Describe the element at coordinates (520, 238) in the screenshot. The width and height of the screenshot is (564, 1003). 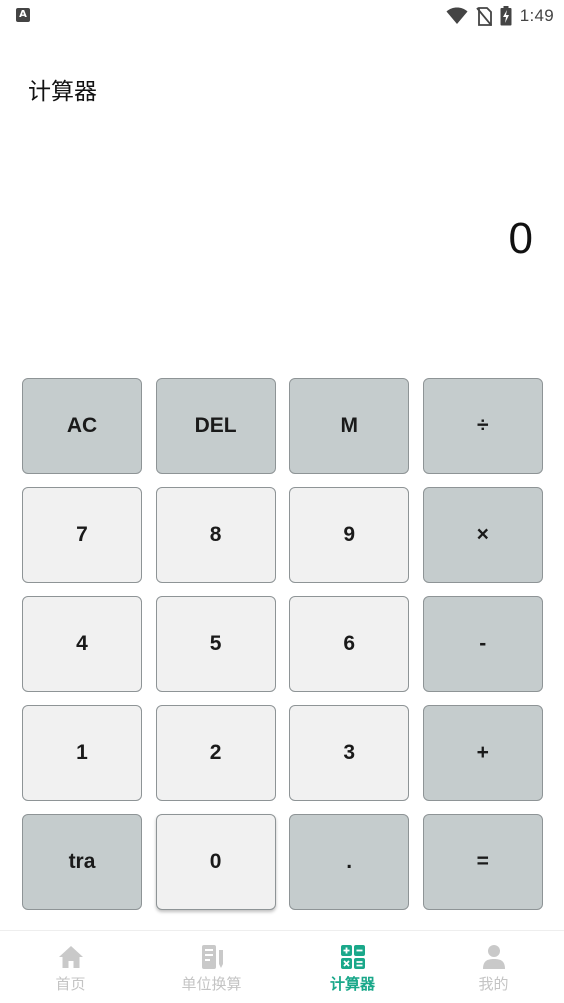
I see `calculator-display: 0` at that location.